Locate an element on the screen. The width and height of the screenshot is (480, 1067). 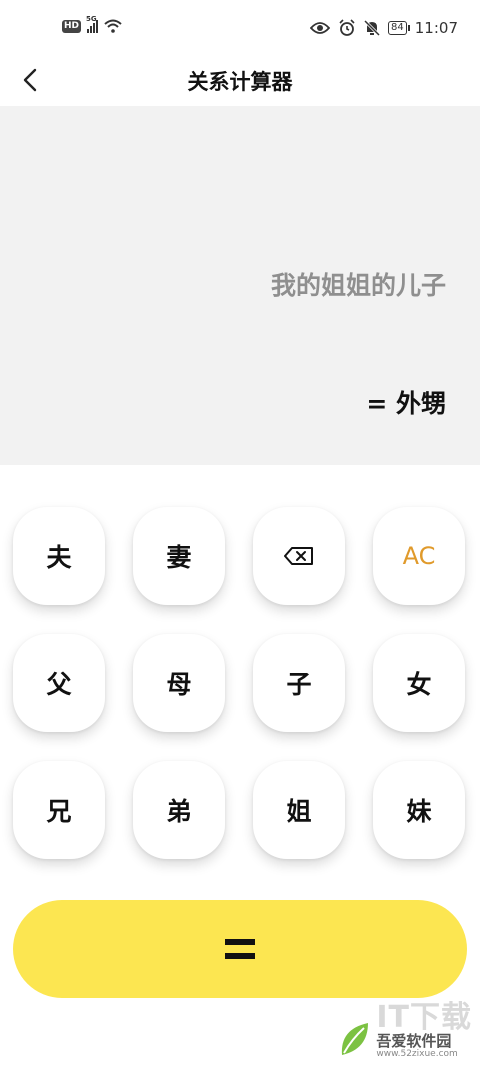
status-time: 11:07 is located at coordinates (436, 28).